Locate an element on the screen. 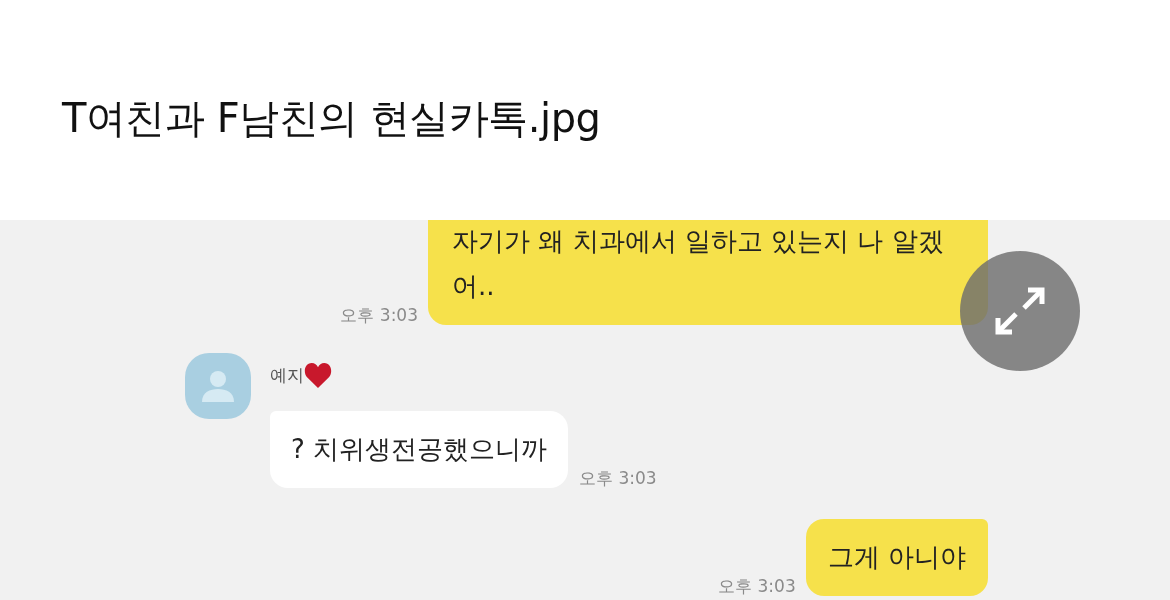  sender-name: 예지 is located at coordinates (287, 375).